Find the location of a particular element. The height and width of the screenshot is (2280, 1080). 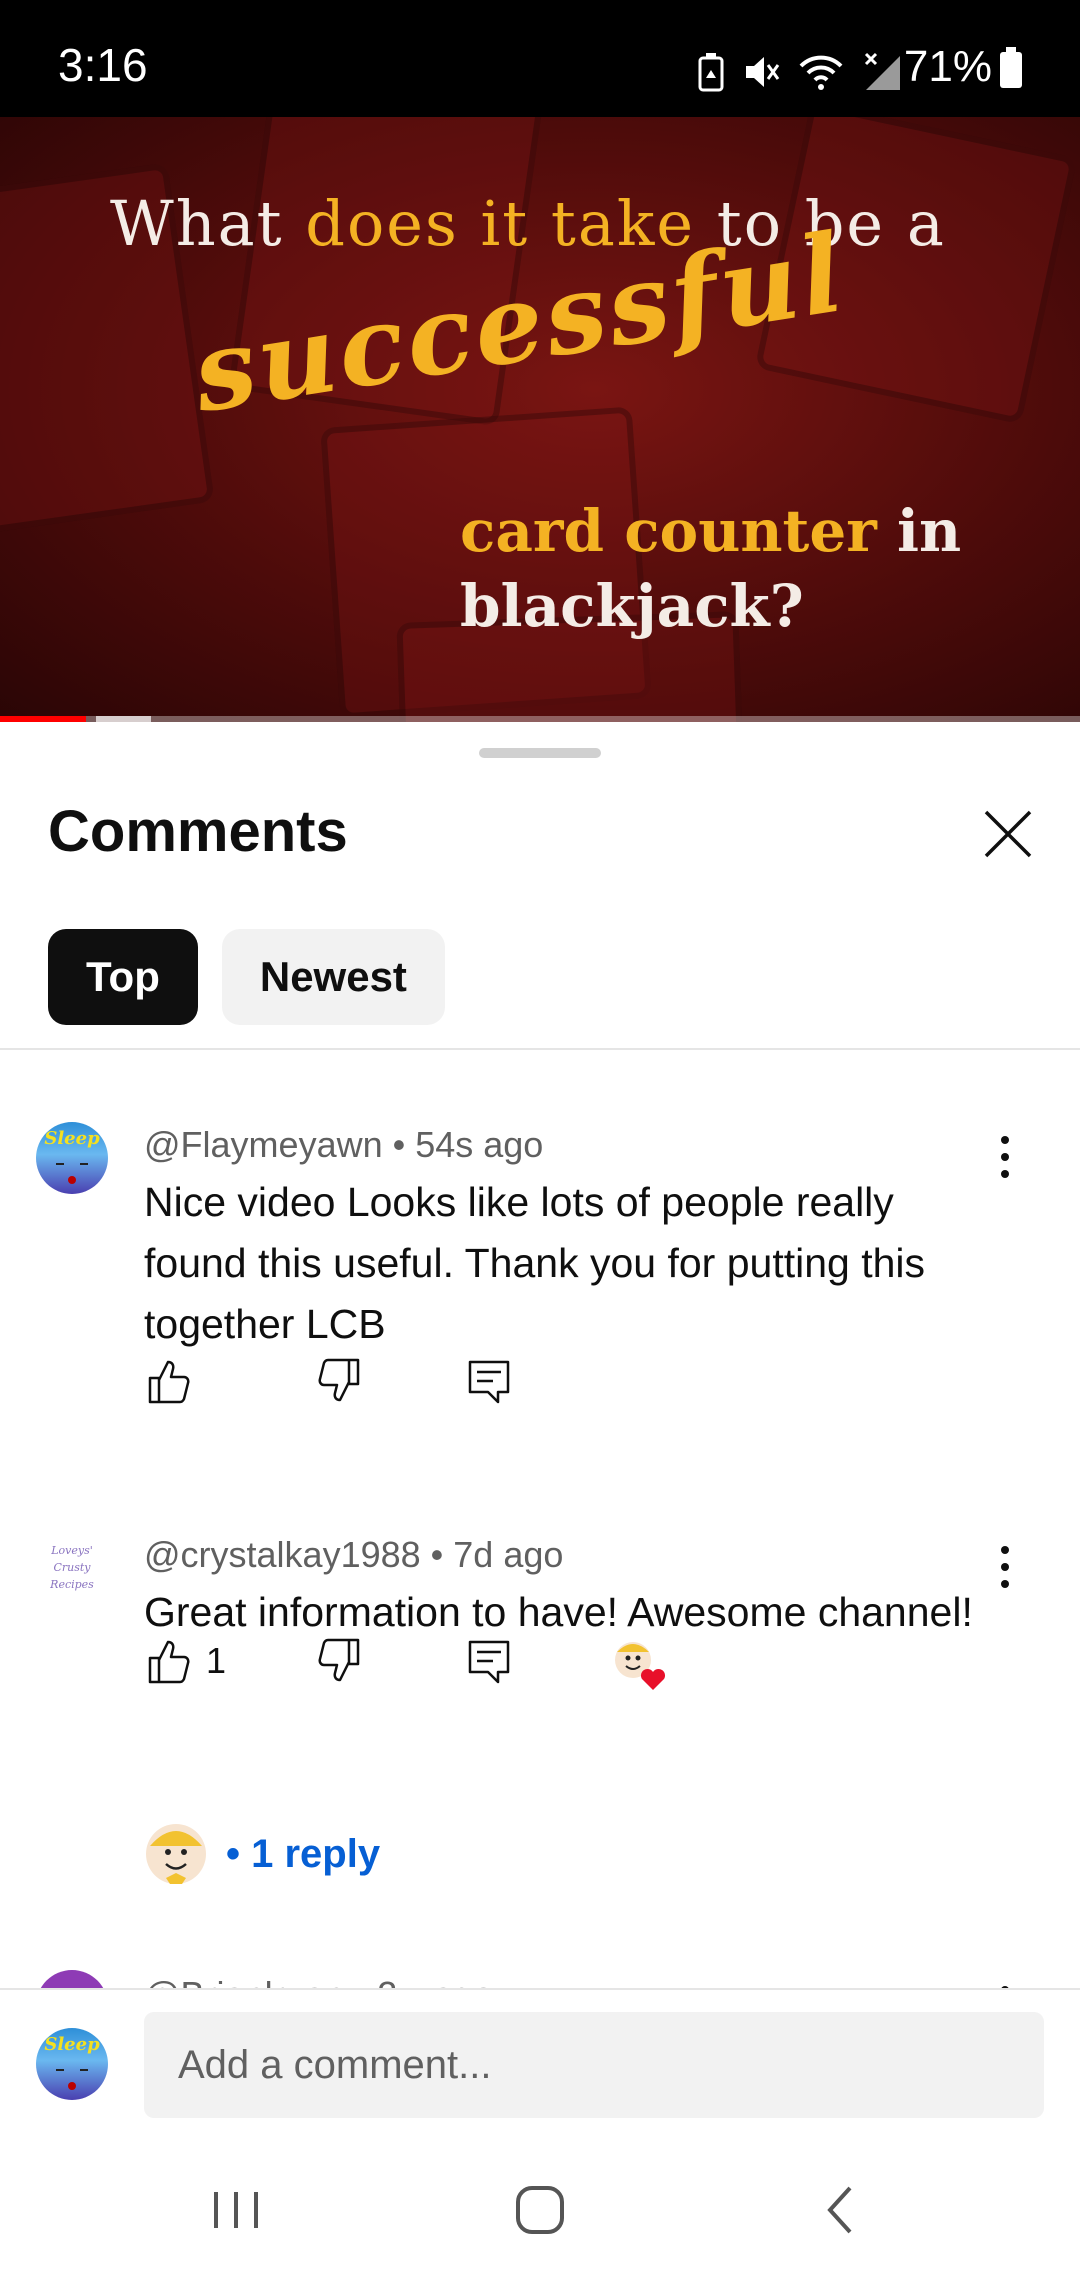

filter-chip-newest: Newest is located at coordinates (333, 977).